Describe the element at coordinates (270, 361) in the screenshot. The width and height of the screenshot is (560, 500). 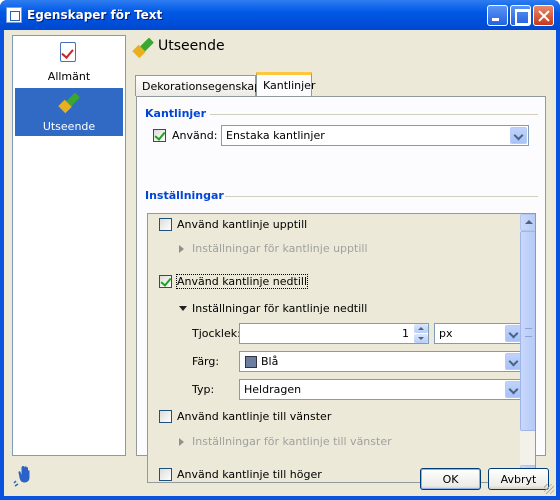
I see `color-value: Blå` at that location.